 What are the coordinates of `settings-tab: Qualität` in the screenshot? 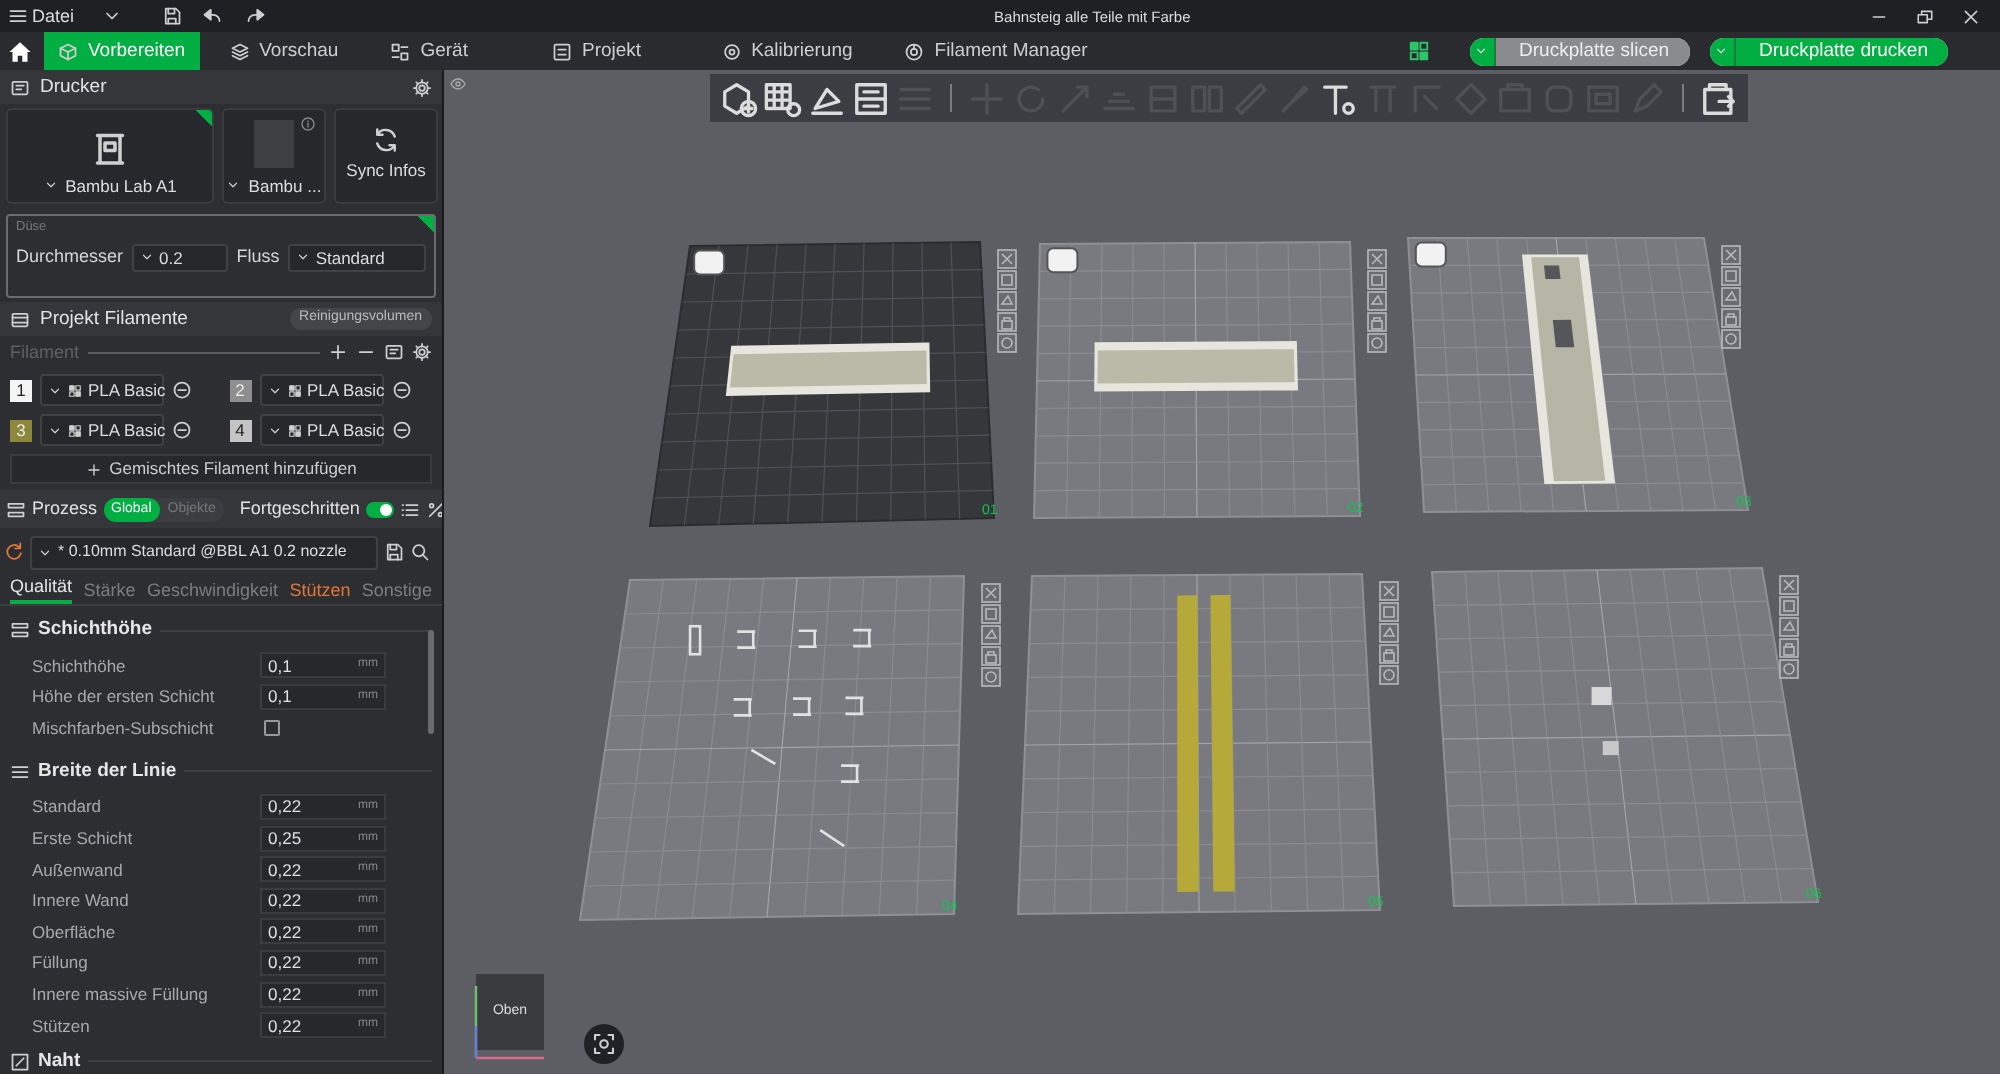 It's located at (41, 589).